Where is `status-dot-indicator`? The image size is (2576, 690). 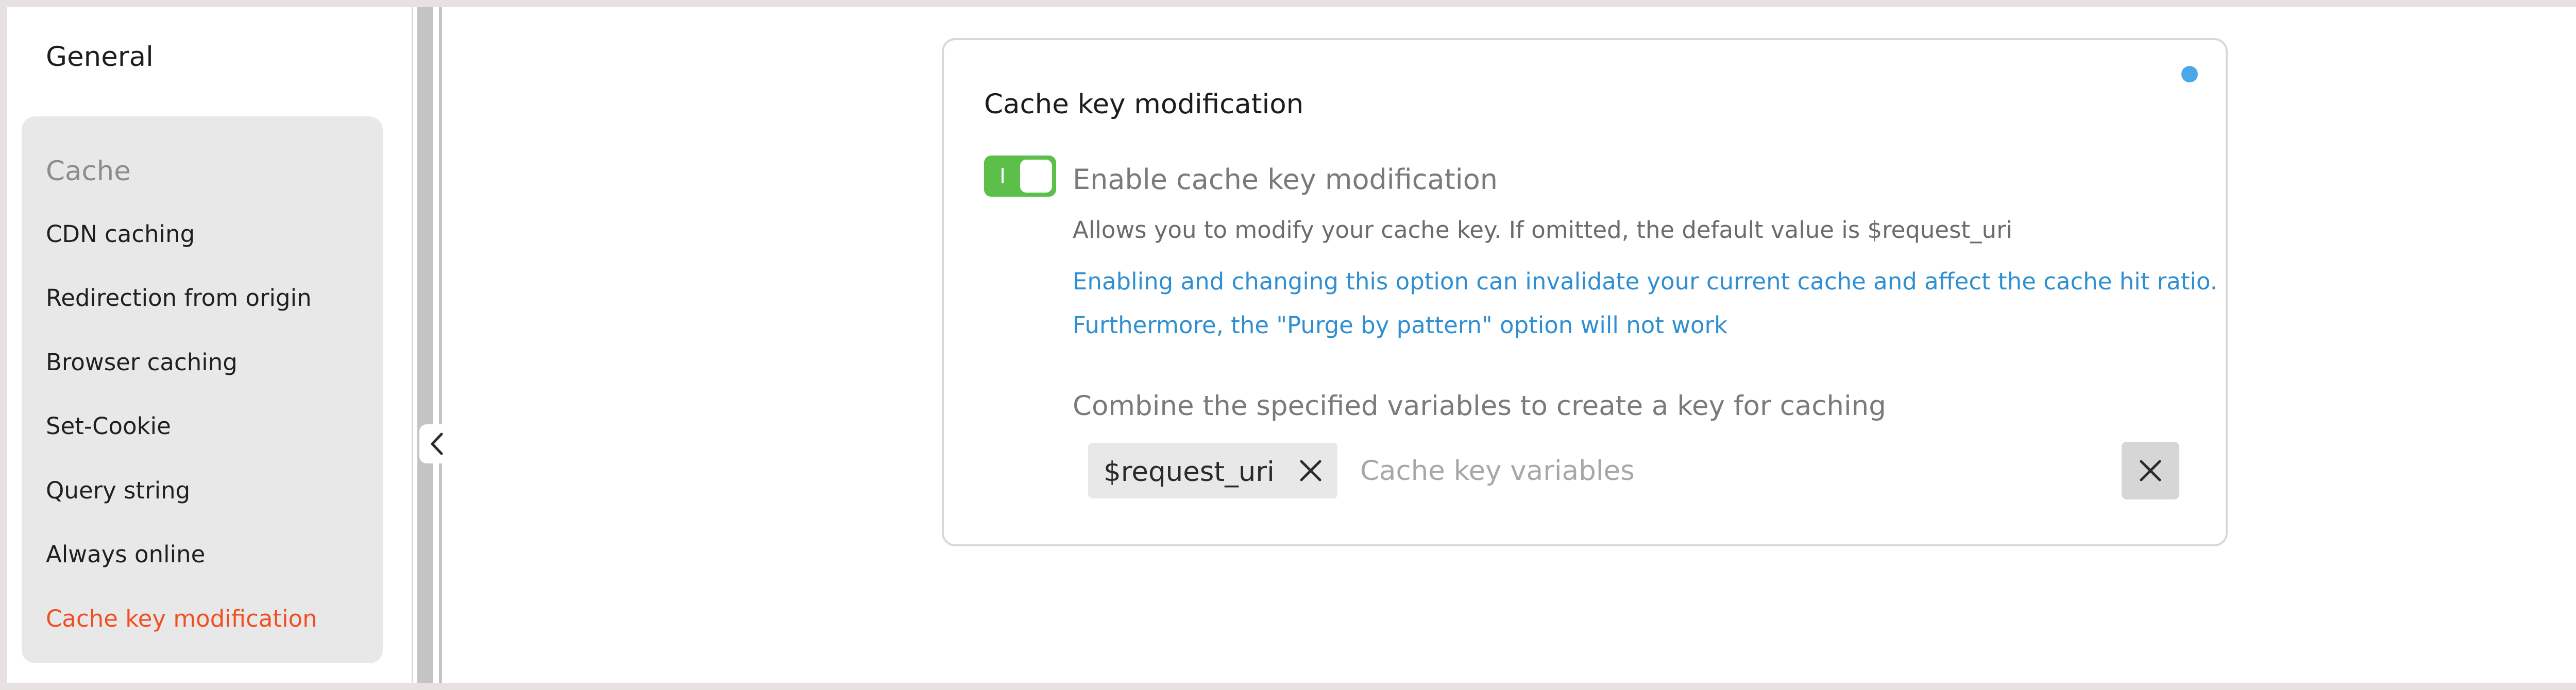 status-dot-indicator is located at coordinates (2189, 74).